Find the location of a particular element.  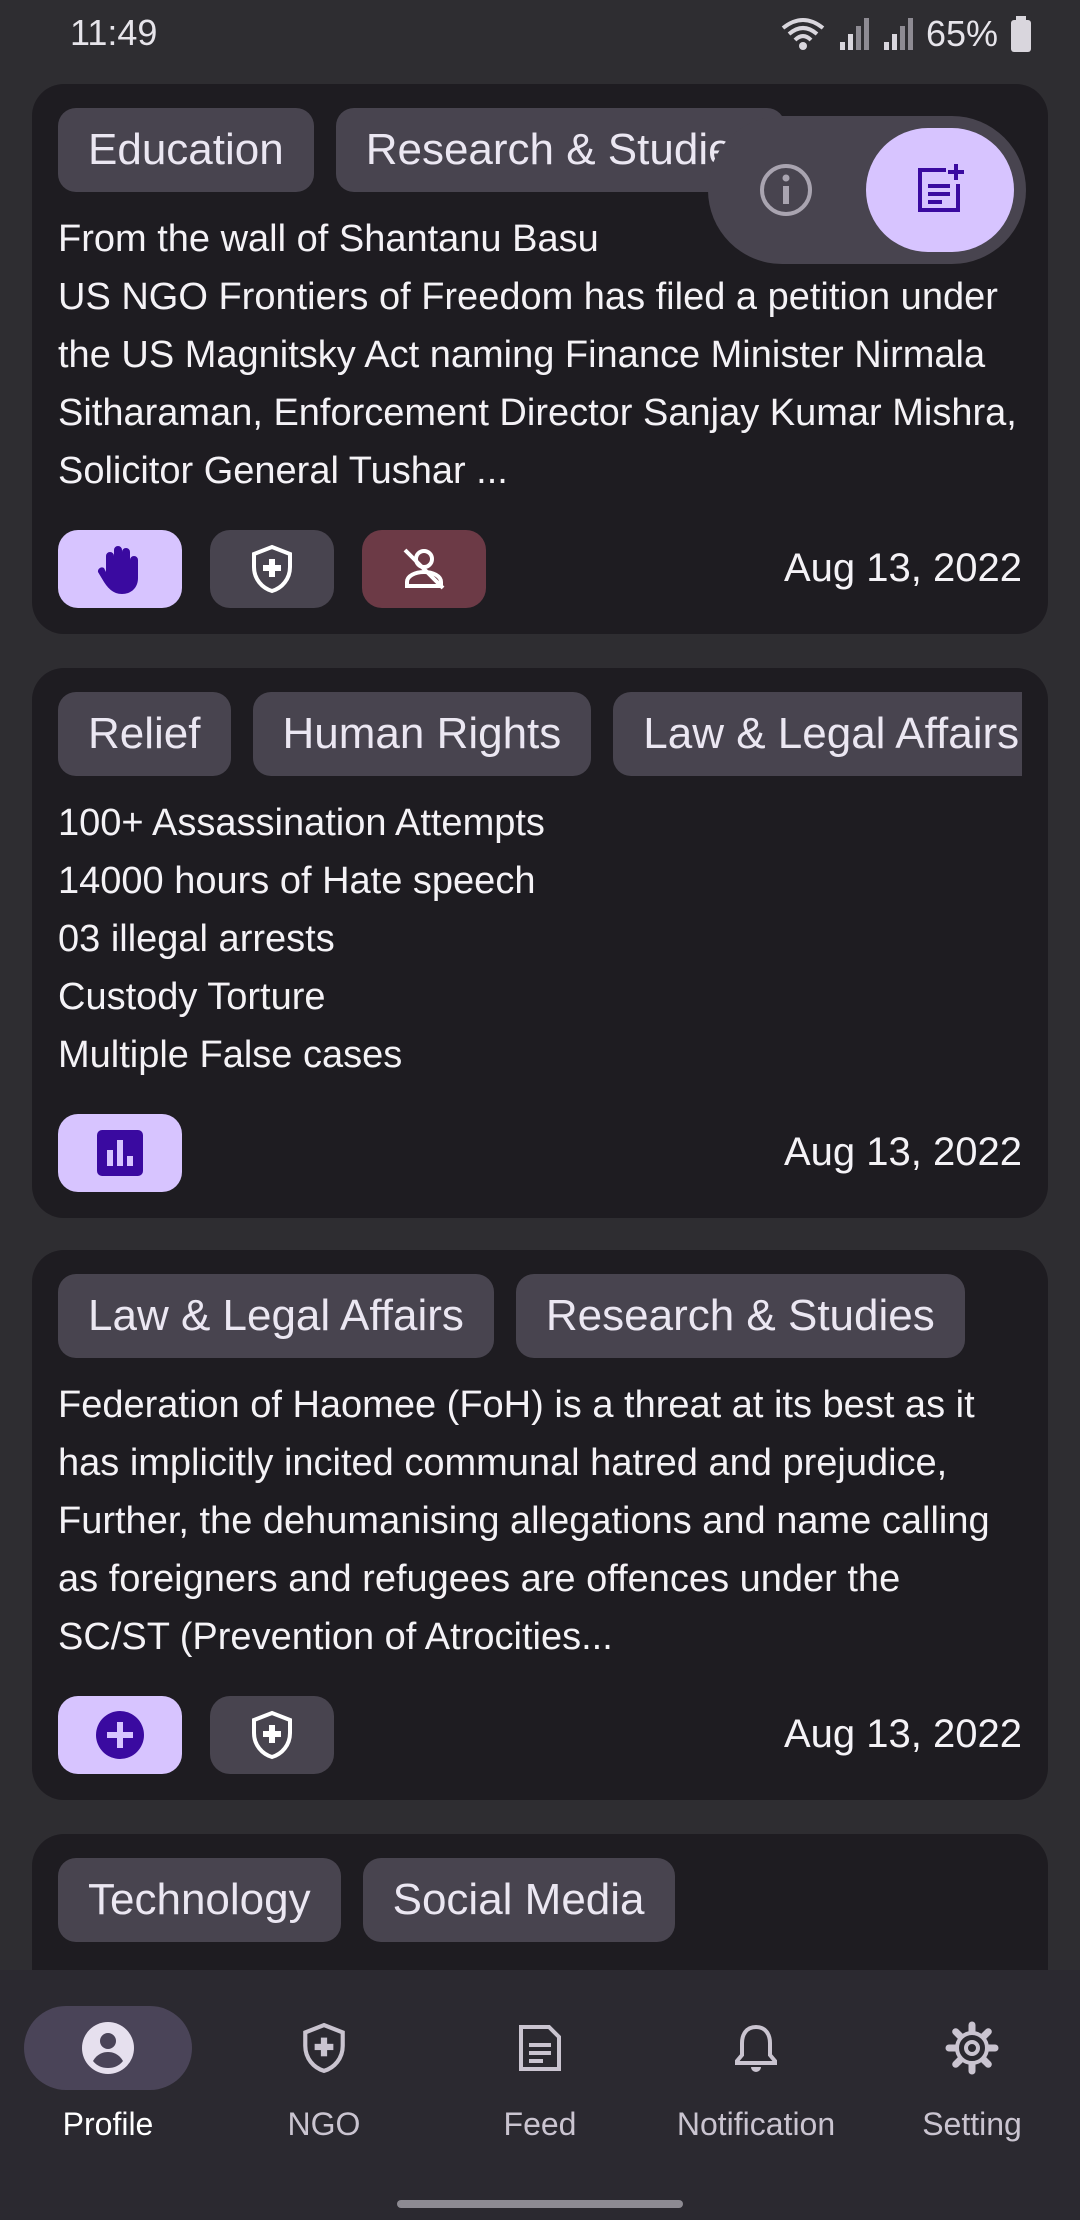

profile-icon is located at coordinates (108, 2048).